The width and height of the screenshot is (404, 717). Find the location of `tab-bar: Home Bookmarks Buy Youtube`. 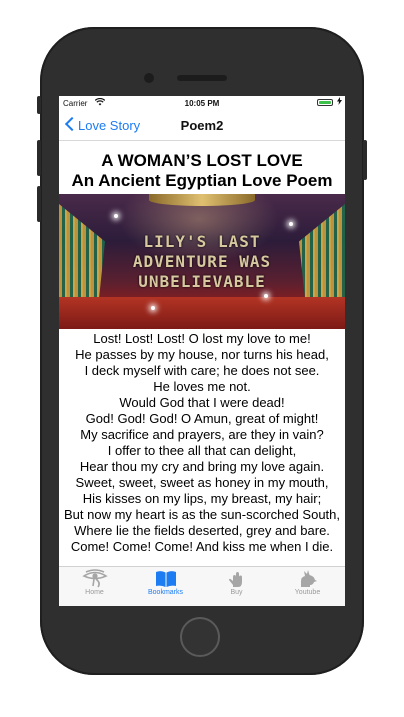

tab-bar: Home Bookmarks Buy Youtube is located at coordinates (202, 586).